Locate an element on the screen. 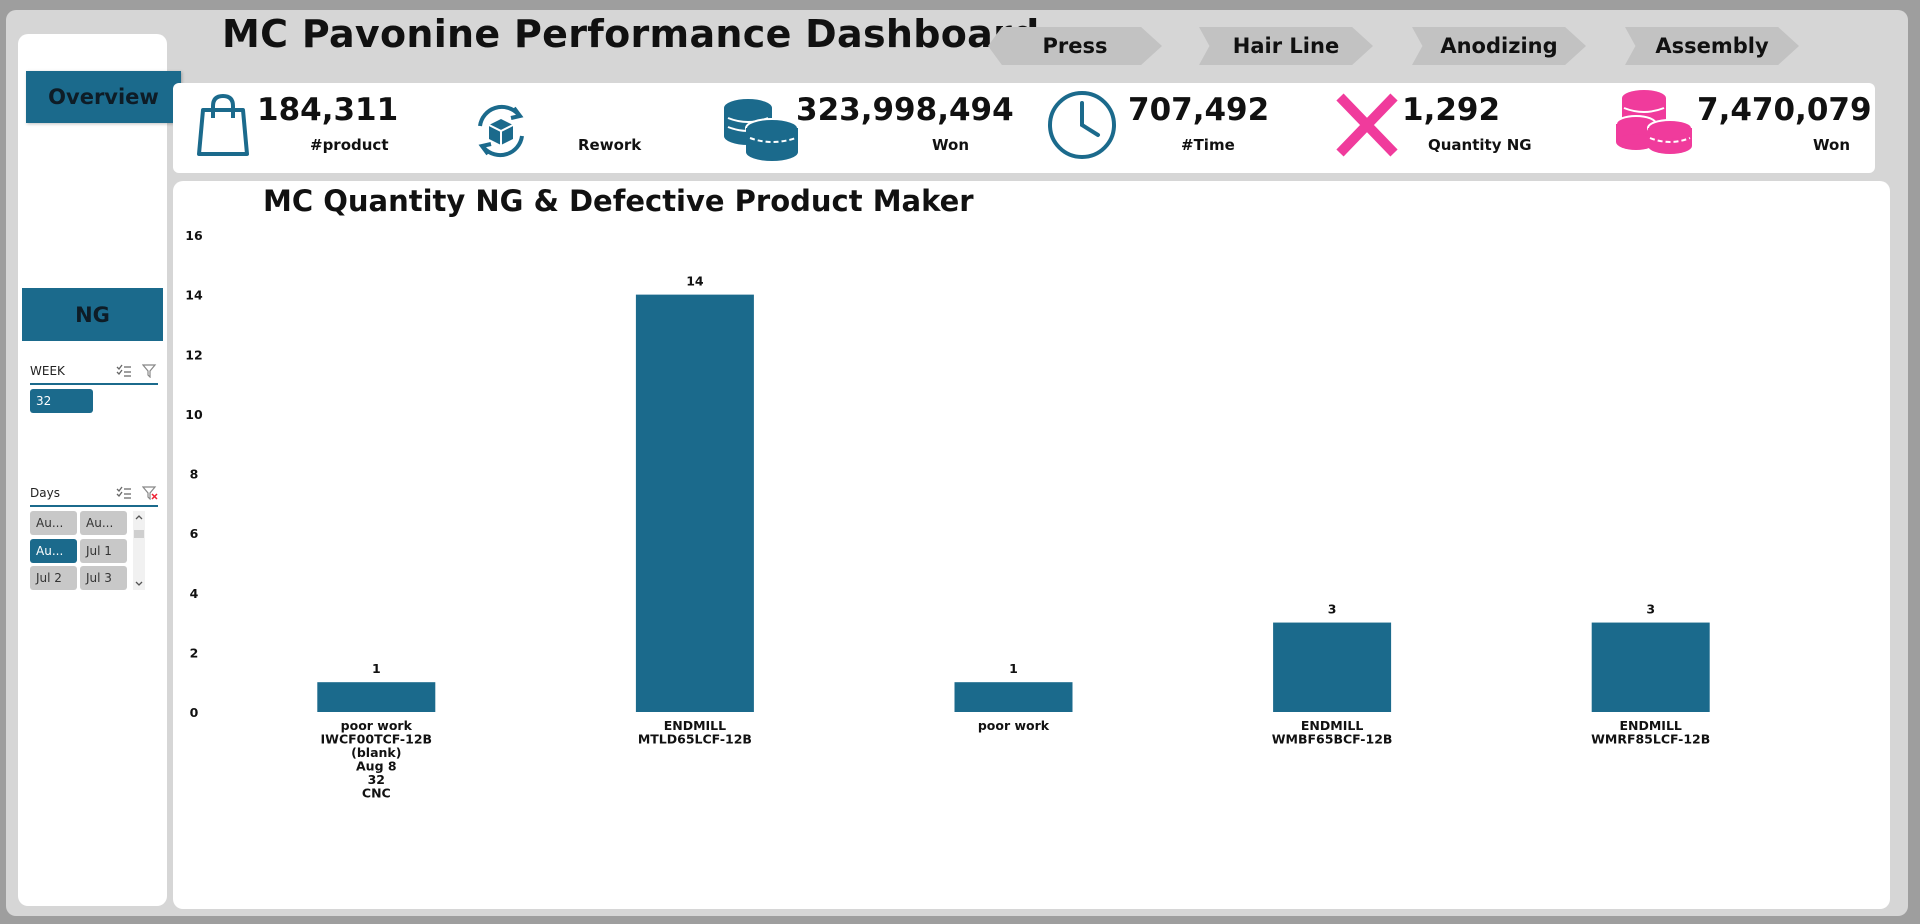 The height and width of the screenshot is (924, 1920). y-tick-label: 8 is located at coordinates (194, 474).